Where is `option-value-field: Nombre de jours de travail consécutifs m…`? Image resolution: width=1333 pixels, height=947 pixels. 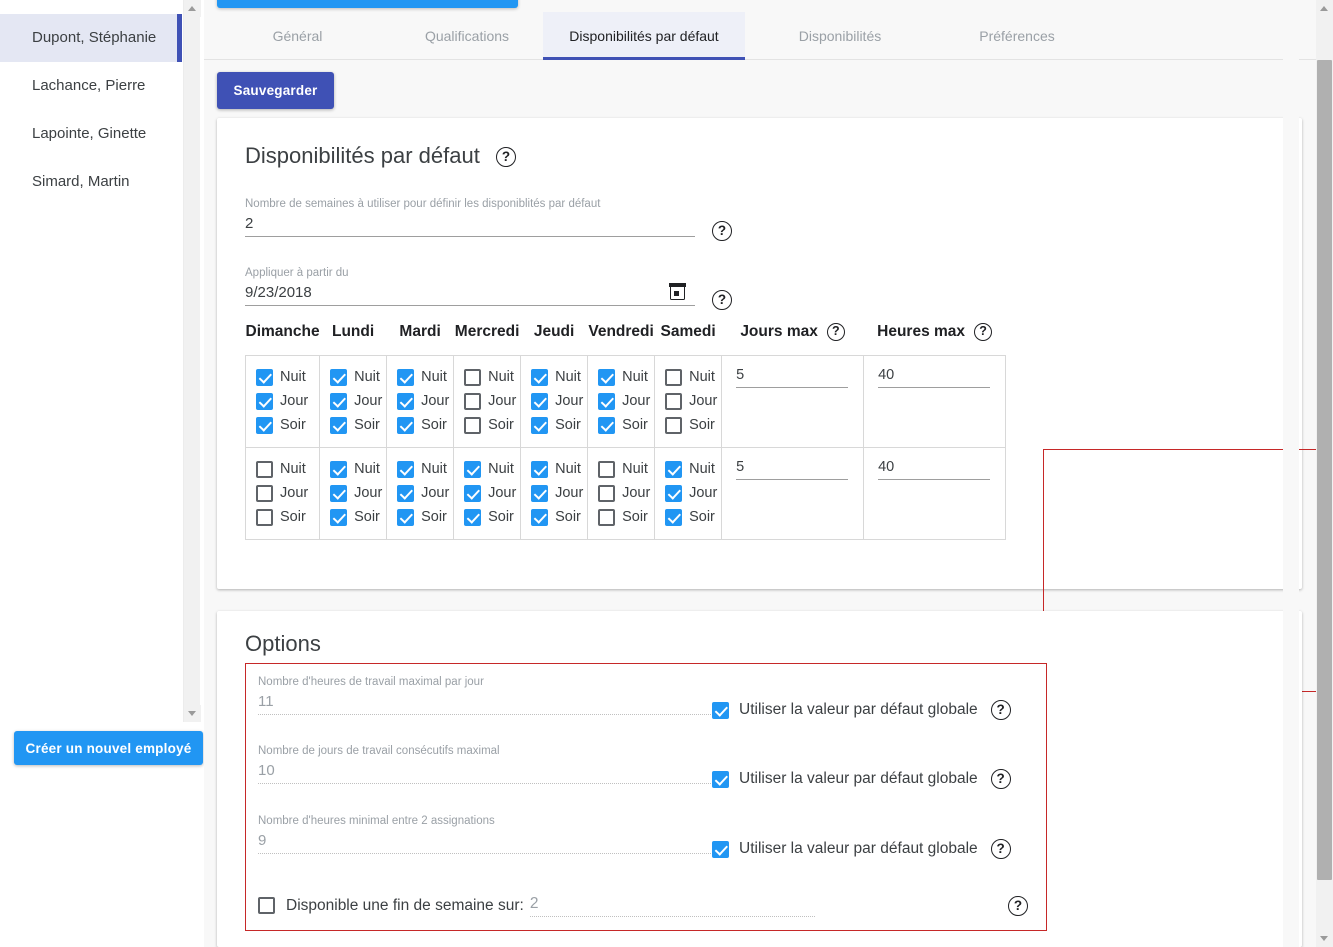
option-value-field: Nombre de jours de travail consécutifs m… is located at coordinates (485, 764).